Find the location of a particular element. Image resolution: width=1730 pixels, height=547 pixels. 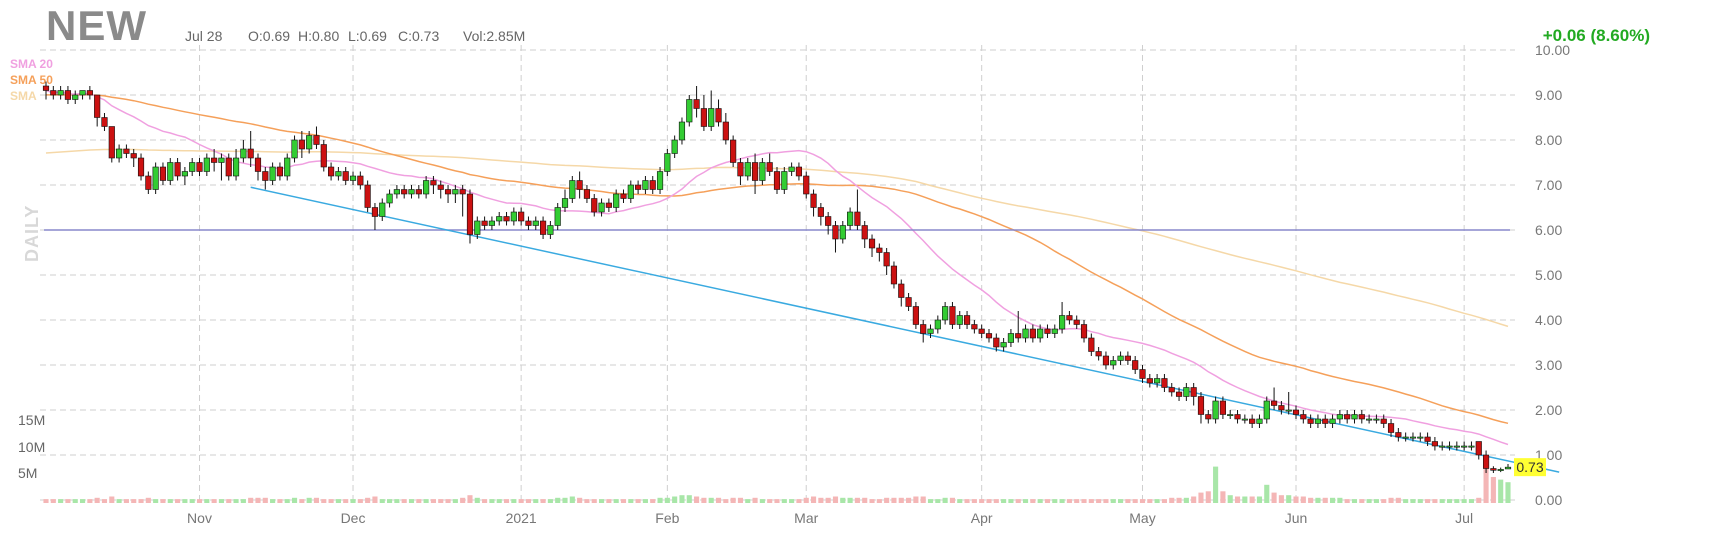

date-tick-label: Feb is located at coordinates (667, 518).